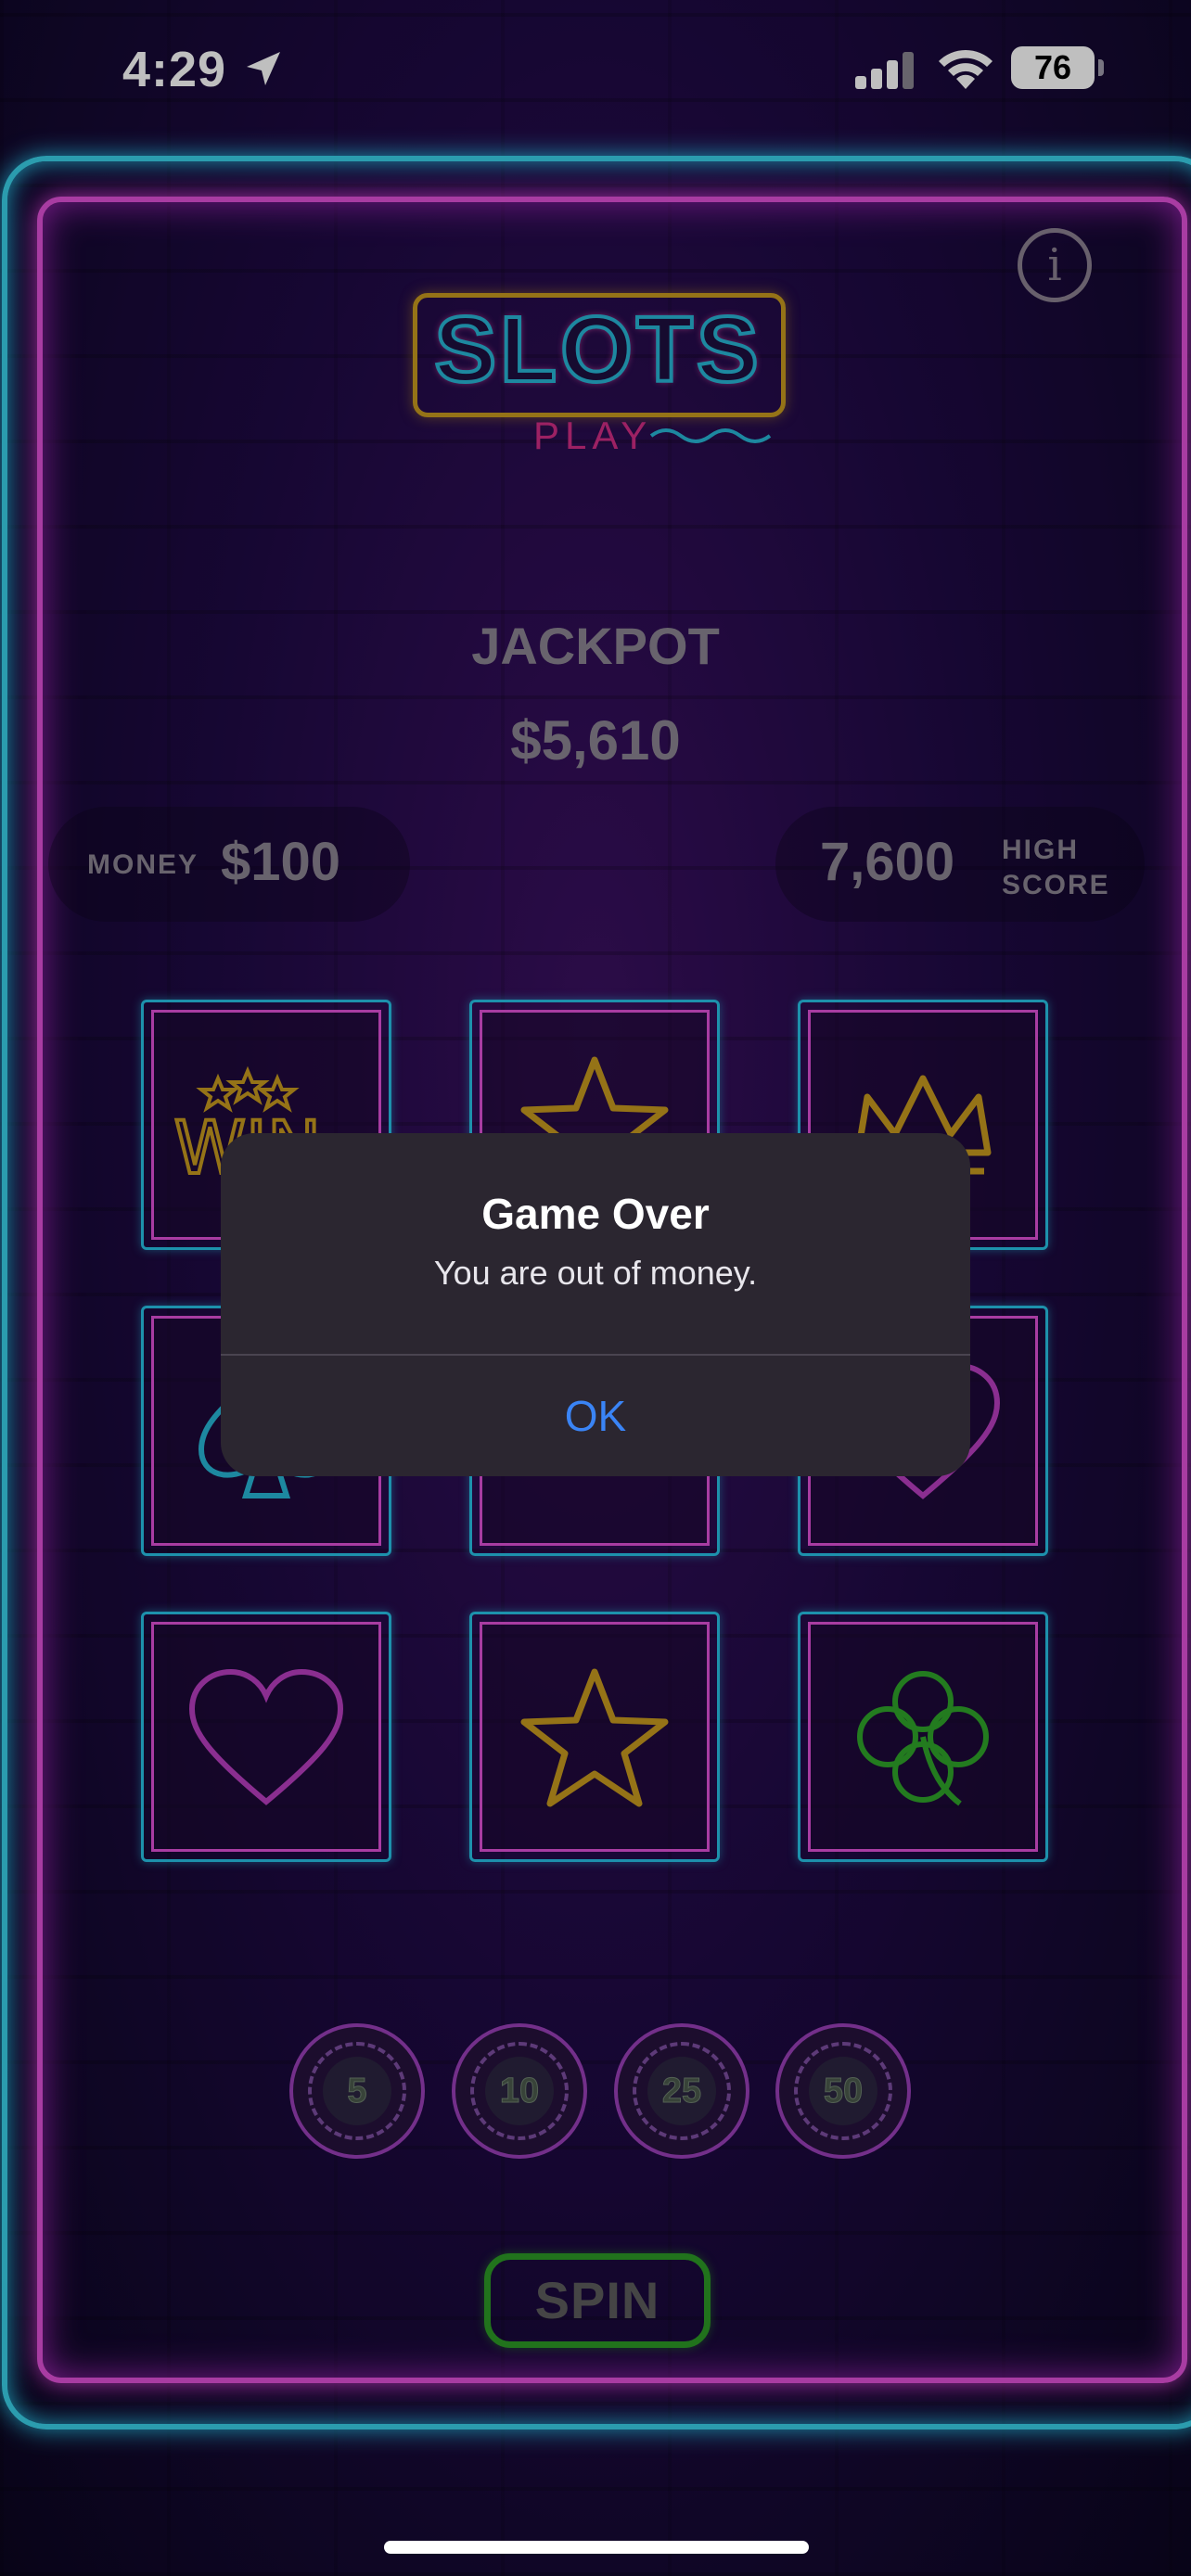  Describe the element at coordinates (597, 2547) in the screenshot. I see `home-indicator` at that location.